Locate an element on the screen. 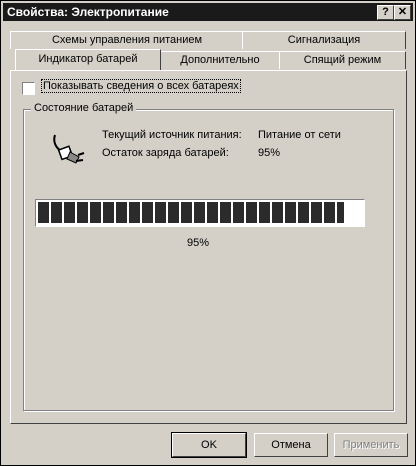 Image resolution: width=416 pixels, height=466 pixels. tab-hibernate: Спящий режим is located at coordinates (342, 60).